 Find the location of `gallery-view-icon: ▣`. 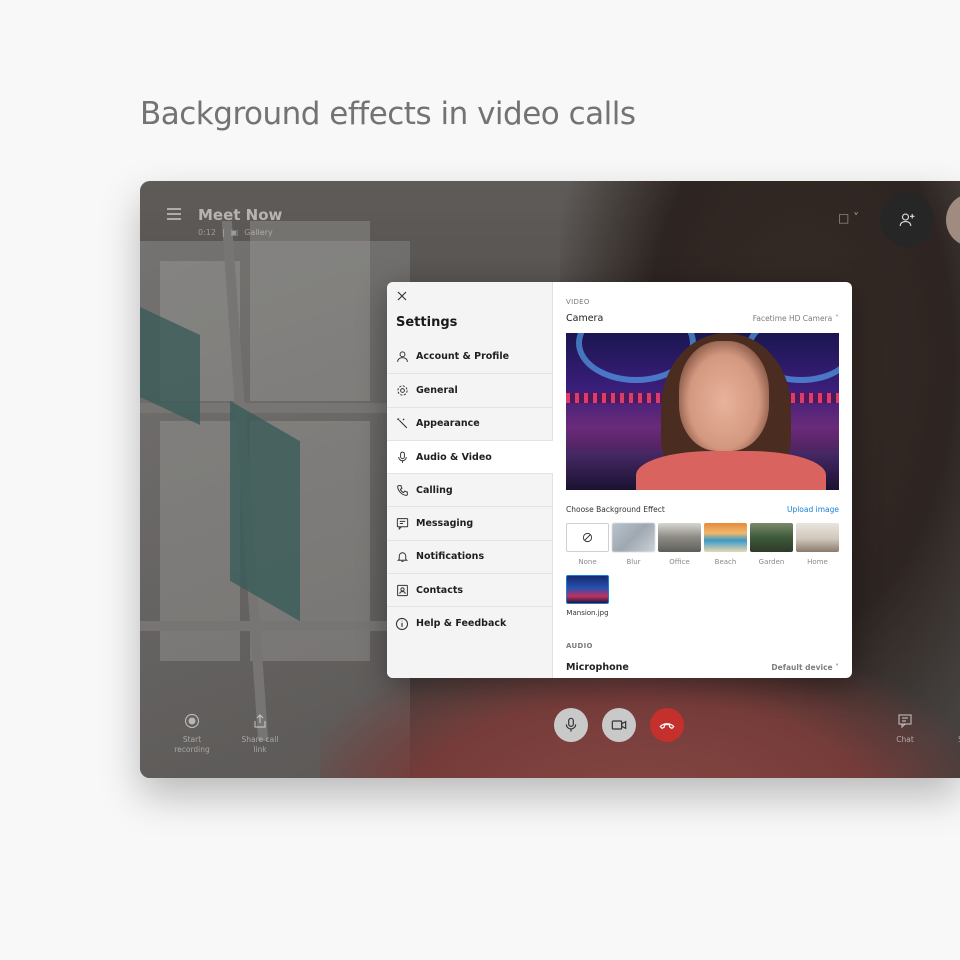

gallery-view-icon: ▣ is located at coordinates (234, 232).